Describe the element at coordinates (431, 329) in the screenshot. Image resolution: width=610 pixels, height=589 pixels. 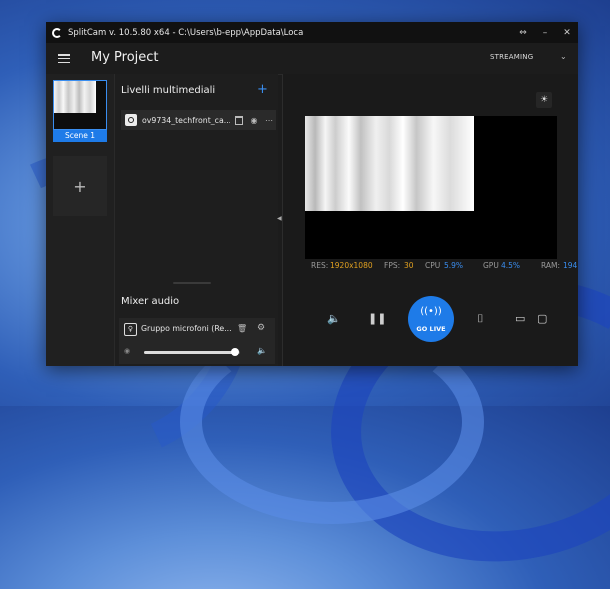
I see `go-live-label: GO LIVE` at that location.